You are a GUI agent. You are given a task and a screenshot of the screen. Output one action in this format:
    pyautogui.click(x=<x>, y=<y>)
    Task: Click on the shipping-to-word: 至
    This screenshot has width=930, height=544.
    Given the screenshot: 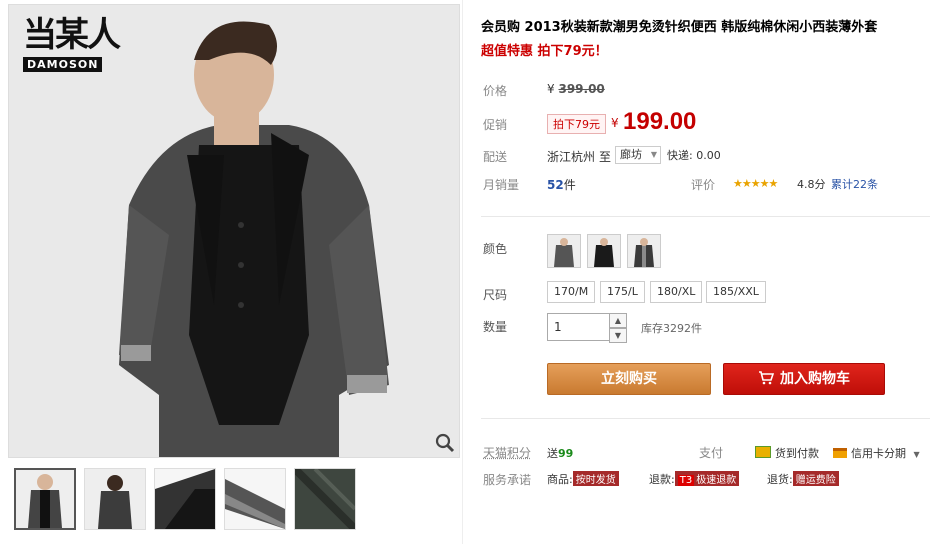 What is the action you would take?
    pyautogui.click(x=605, y=157)
    